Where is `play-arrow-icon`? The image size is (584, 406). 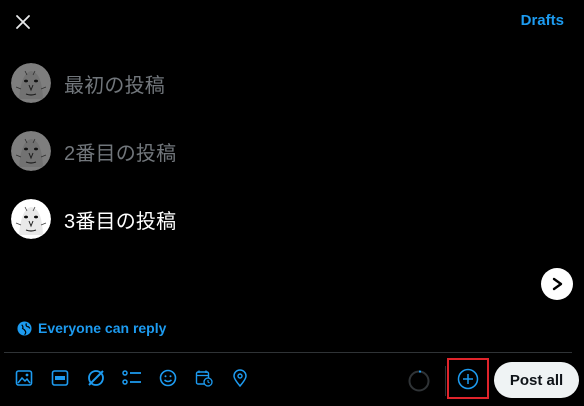 play-arrow-icon is located at coordinates (557, 284).